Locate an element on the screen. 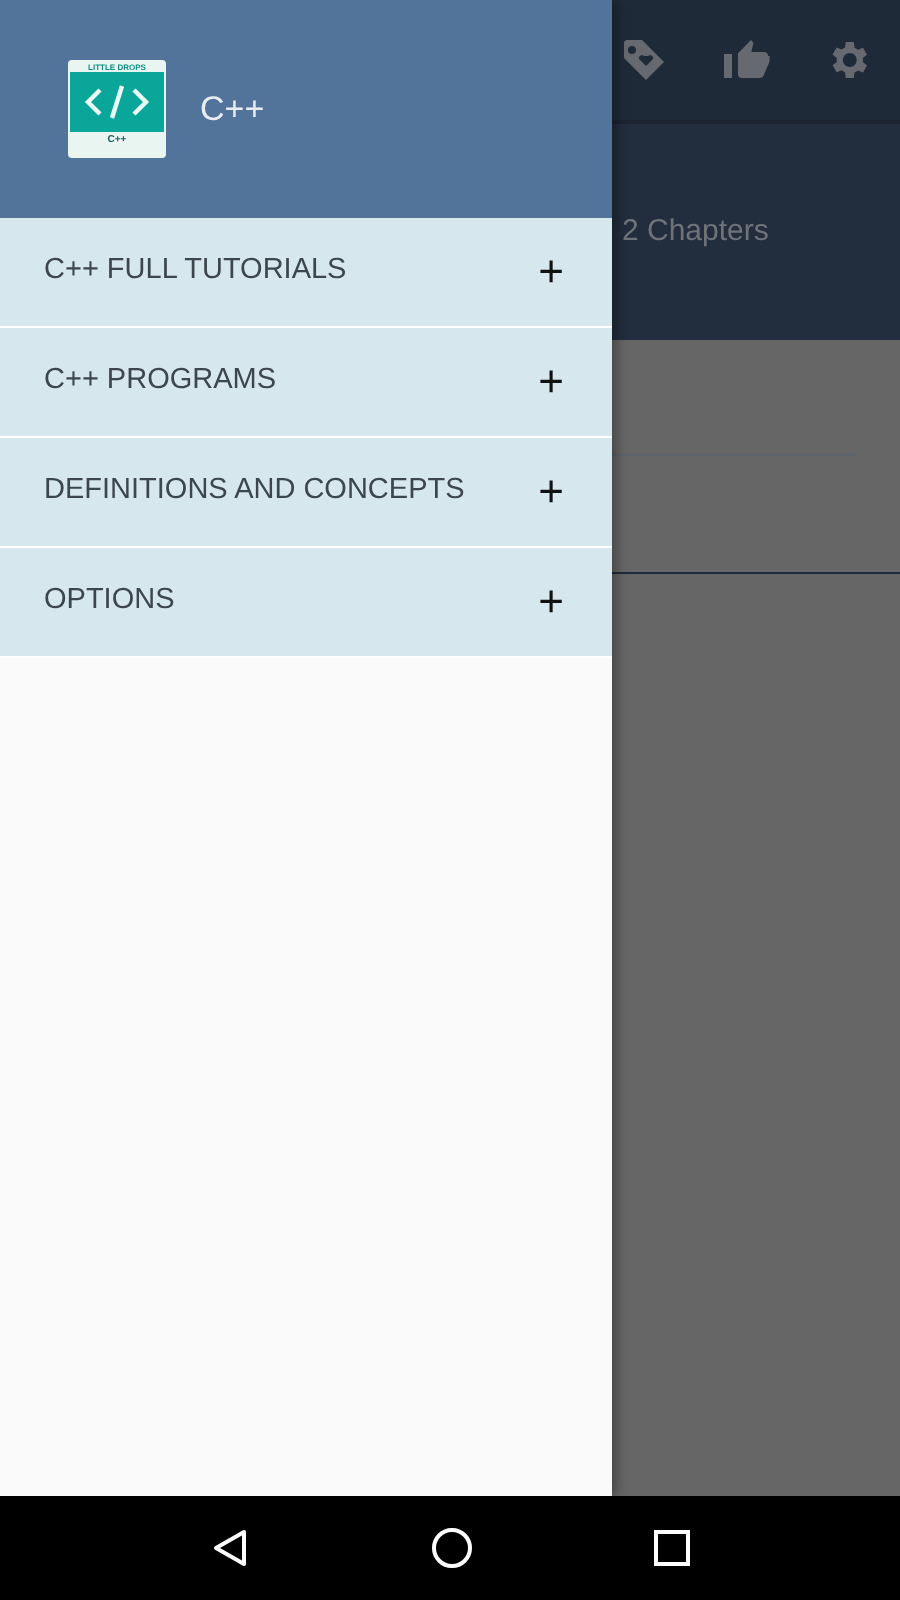 The height and width of the screenshot is (1600, 900). tag-icon is located at coordinates (644, 60).